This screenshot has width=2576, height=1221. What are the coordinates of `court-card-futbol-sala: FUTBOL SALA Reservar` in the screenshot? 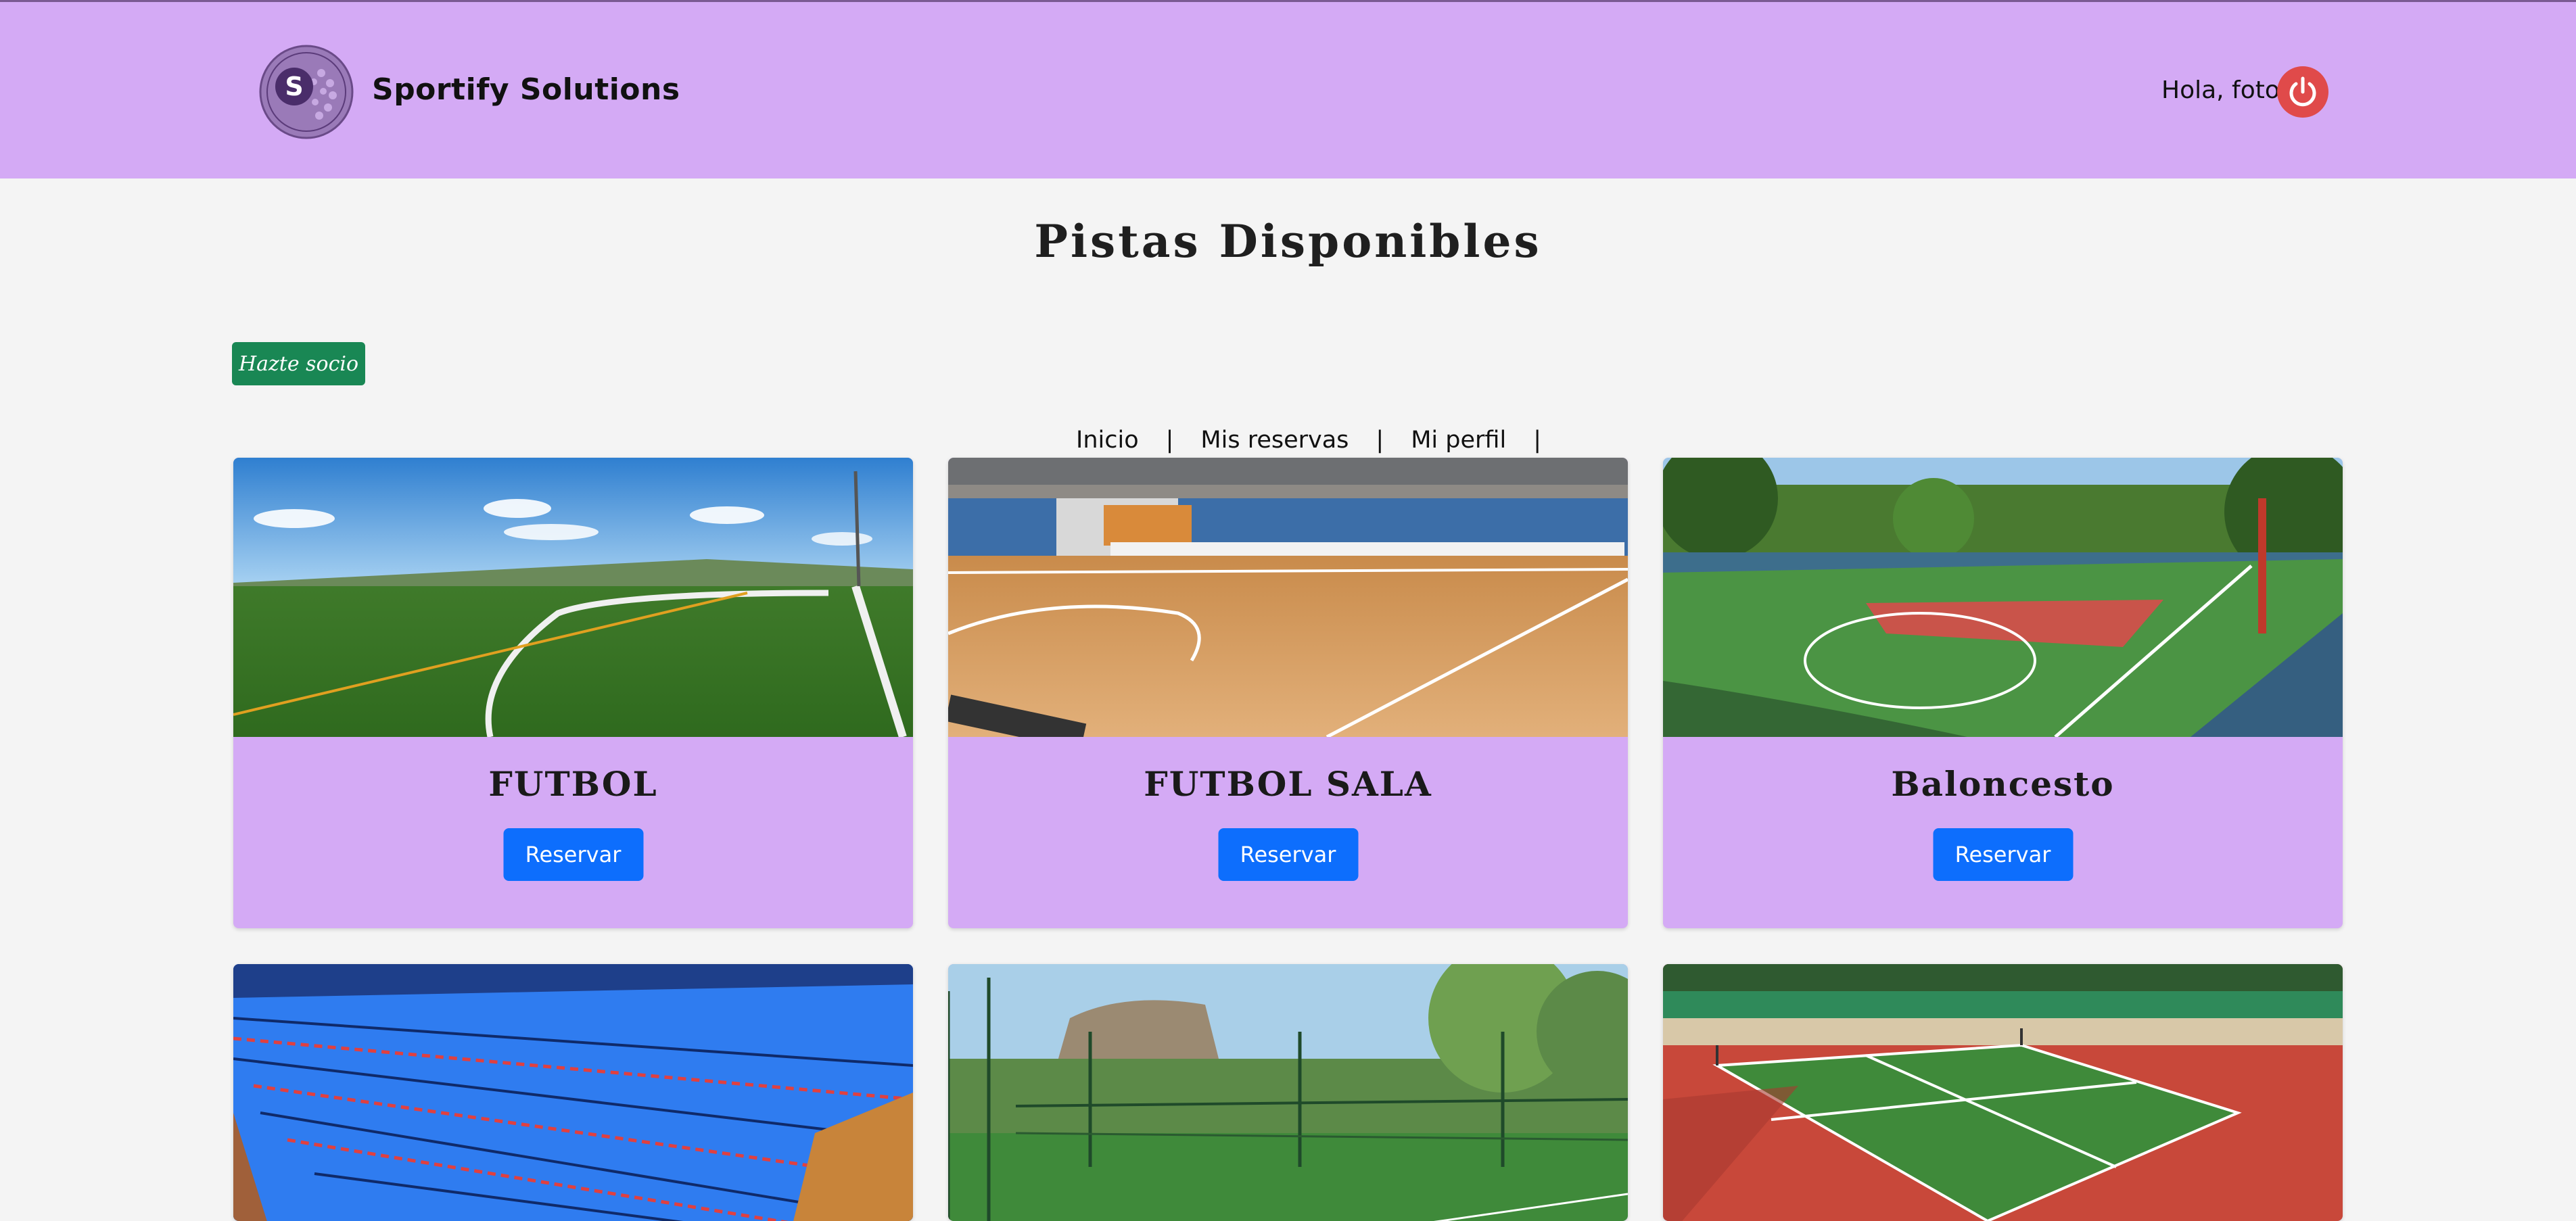 It's located at (1288, 693).